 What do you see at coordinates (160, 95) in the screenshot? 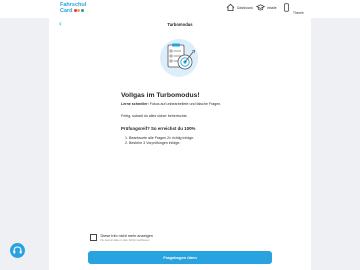
I see `main-heading: Vollgas im Turbomodus!` at bounding box center [160, 95].